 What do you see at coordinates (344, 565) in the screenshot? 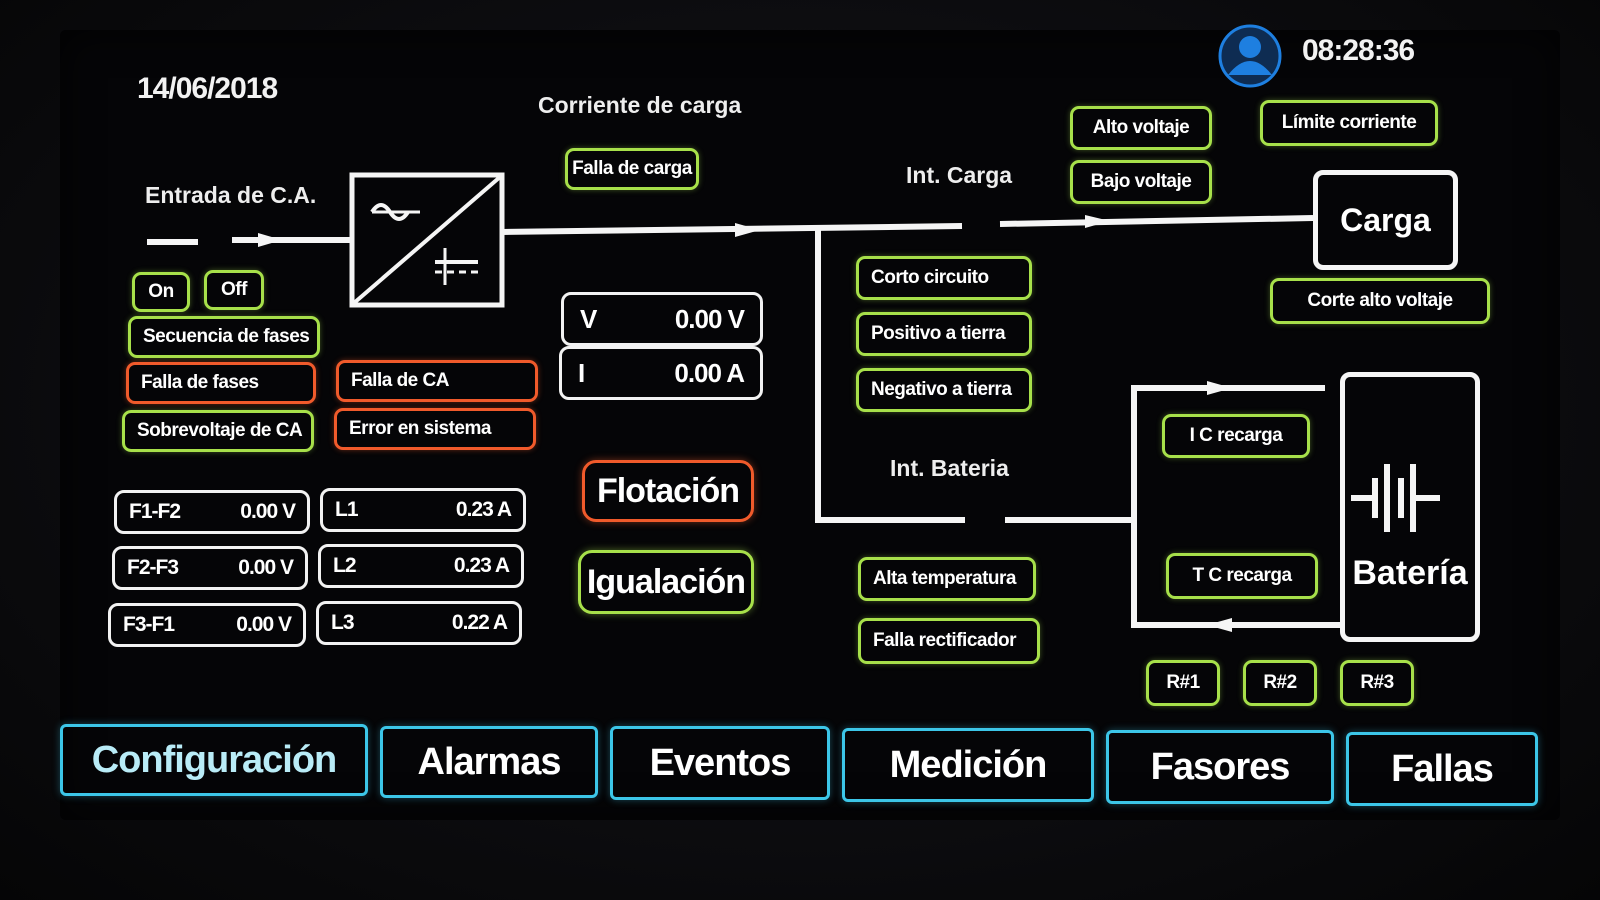
I see `line-label: L2` at bounding box center [344, 565].